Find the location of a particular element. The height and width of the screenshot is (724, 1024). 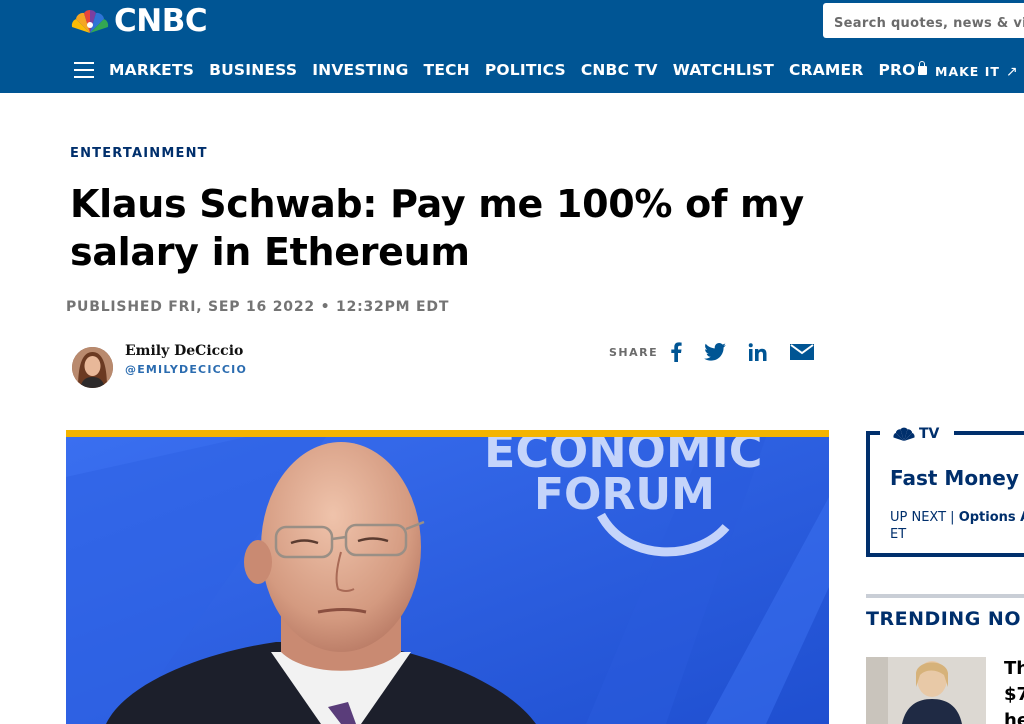

trending-thumbnail is located at coordinates (926, 690).